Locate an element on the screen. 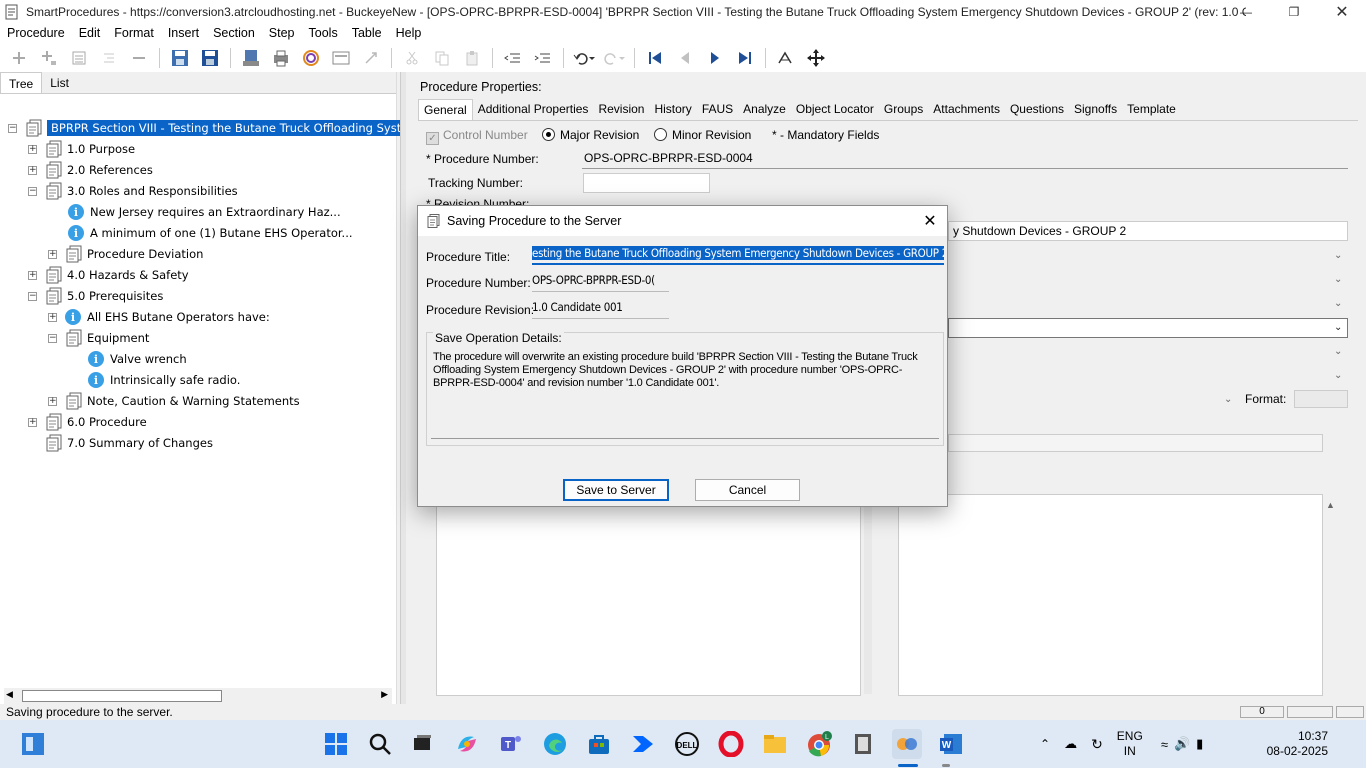  language-indicator: ENG IN is located at coordinates (1130, 744).